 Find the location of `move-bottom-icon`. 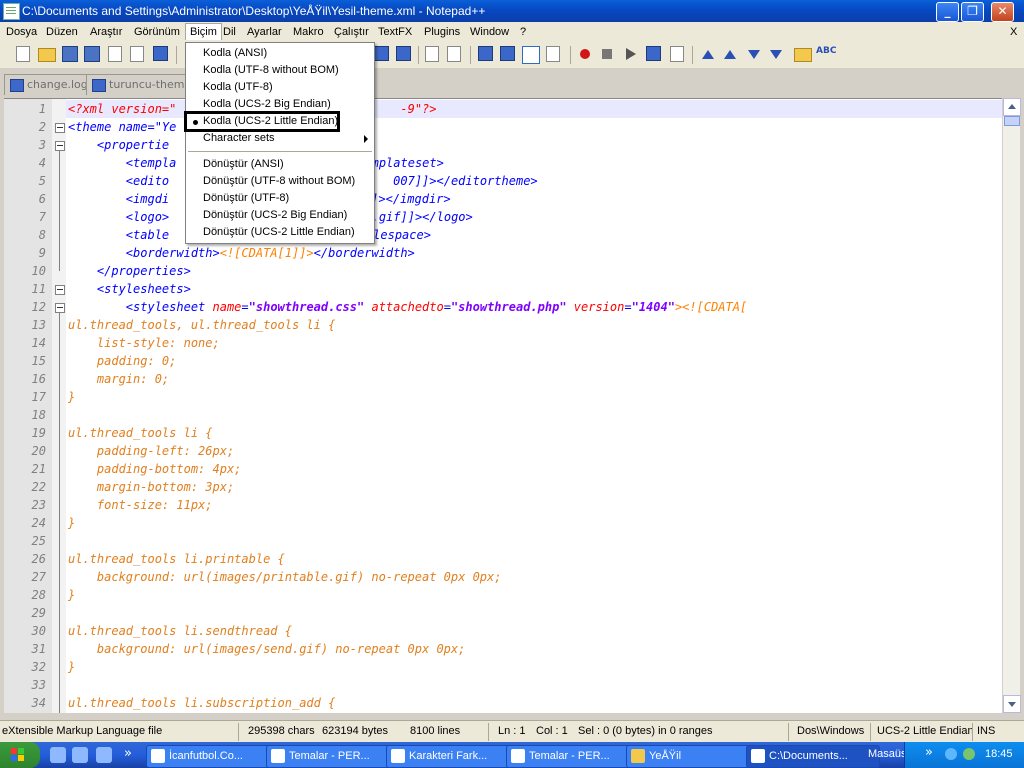

move-bottom-icon is located at coordinates (776, 54).